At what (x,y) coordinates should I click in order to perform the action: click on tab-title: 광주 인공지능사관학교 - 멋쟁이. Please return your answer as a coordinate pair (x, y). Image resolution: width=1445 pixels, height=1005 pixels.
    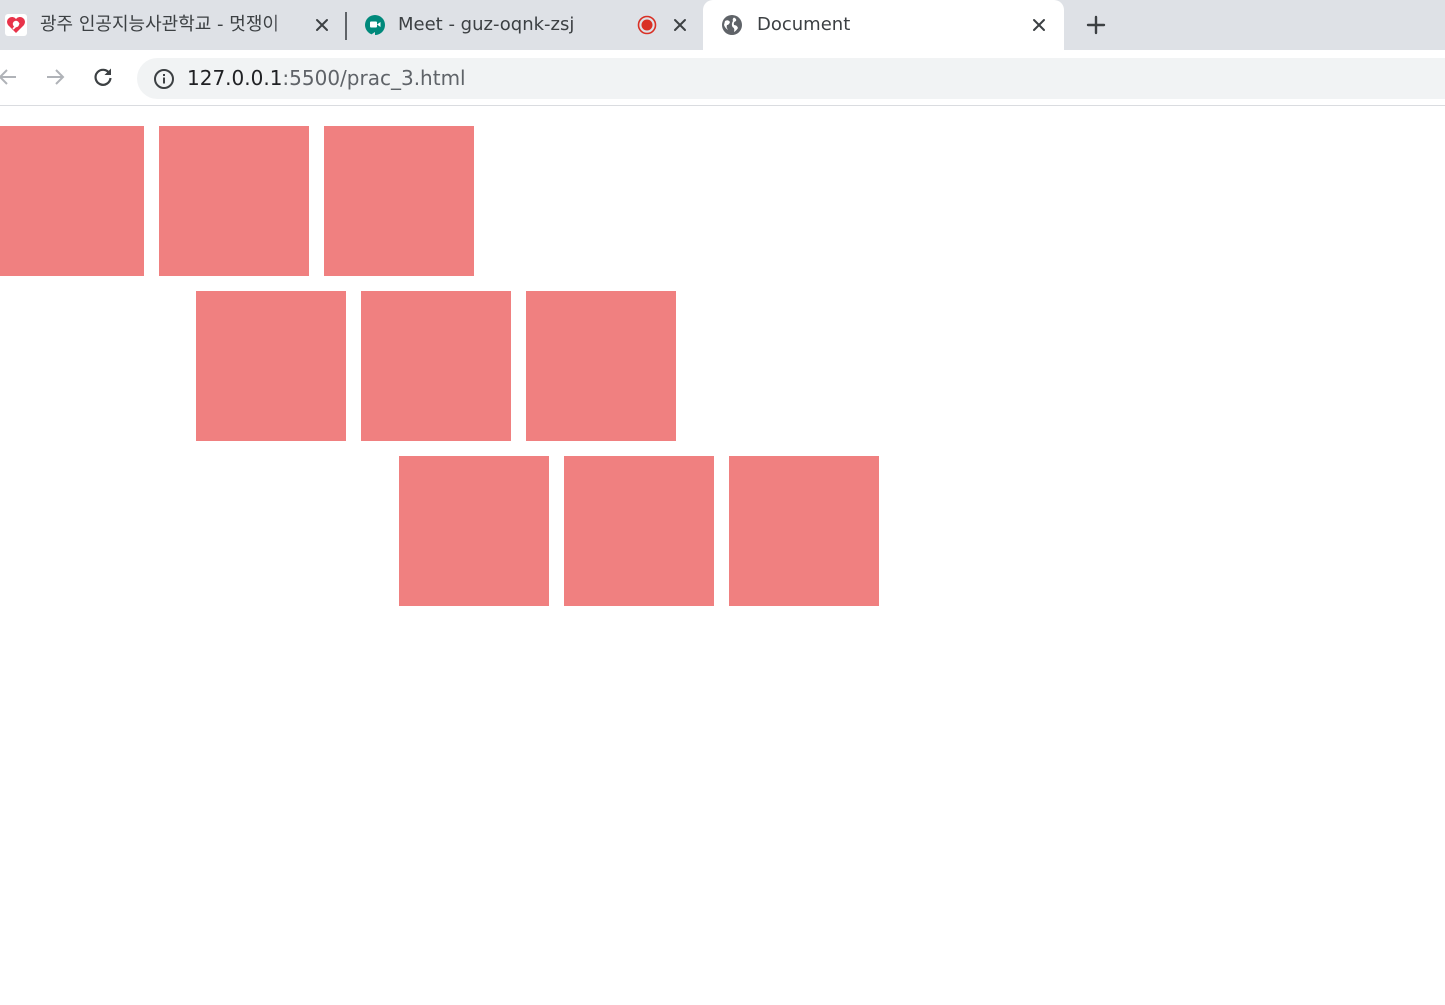
    Looking at the image, I should click on (159, 24).